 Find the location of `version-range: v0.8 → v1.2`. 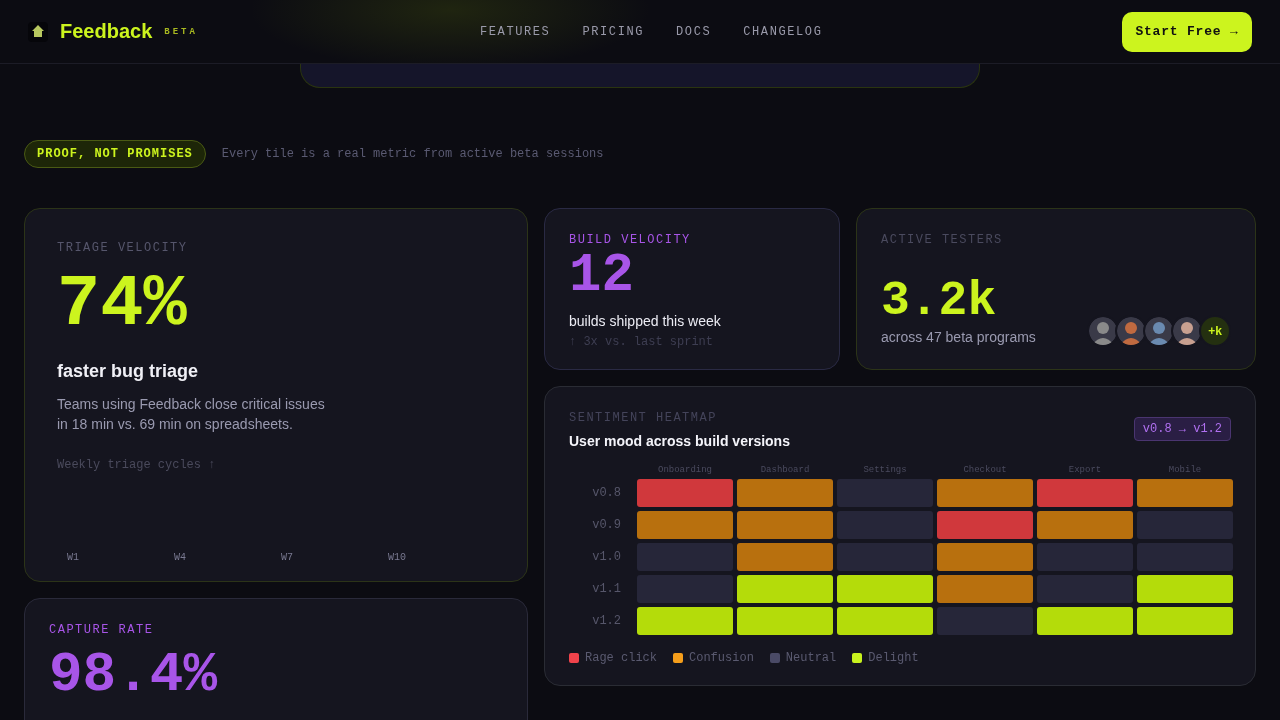

version-range: v0.8 → v1.2 is located at coordinates (1182, 429).